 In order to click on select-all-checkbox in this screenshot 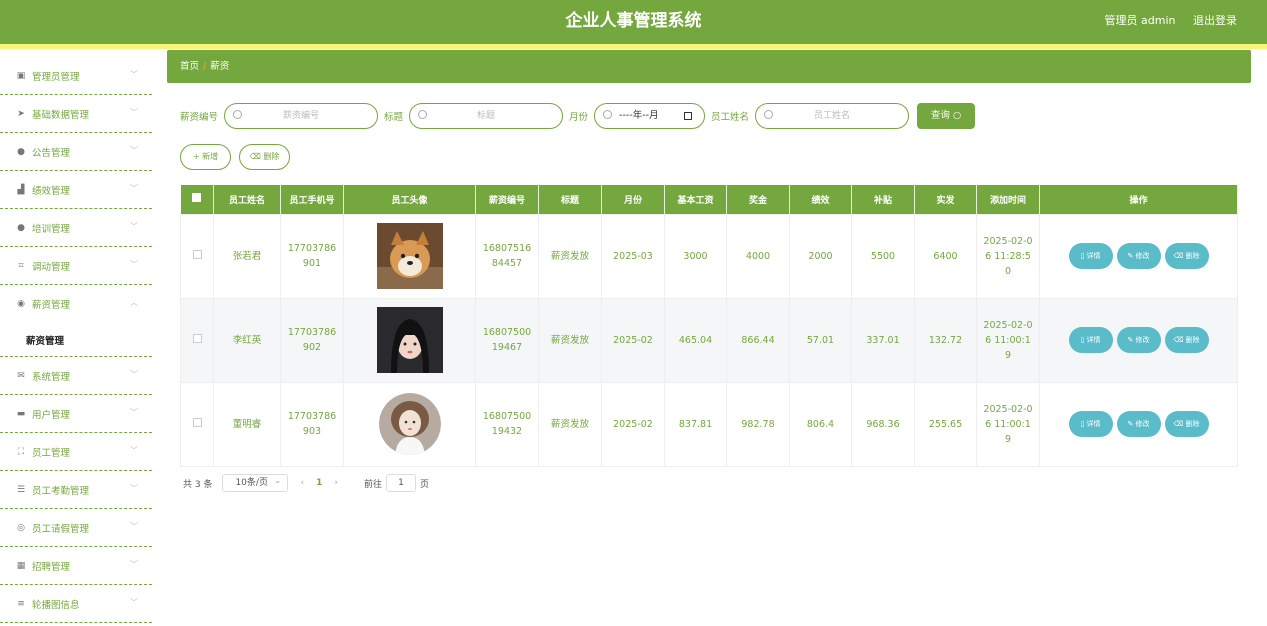, I will do `click(197, 198)`.